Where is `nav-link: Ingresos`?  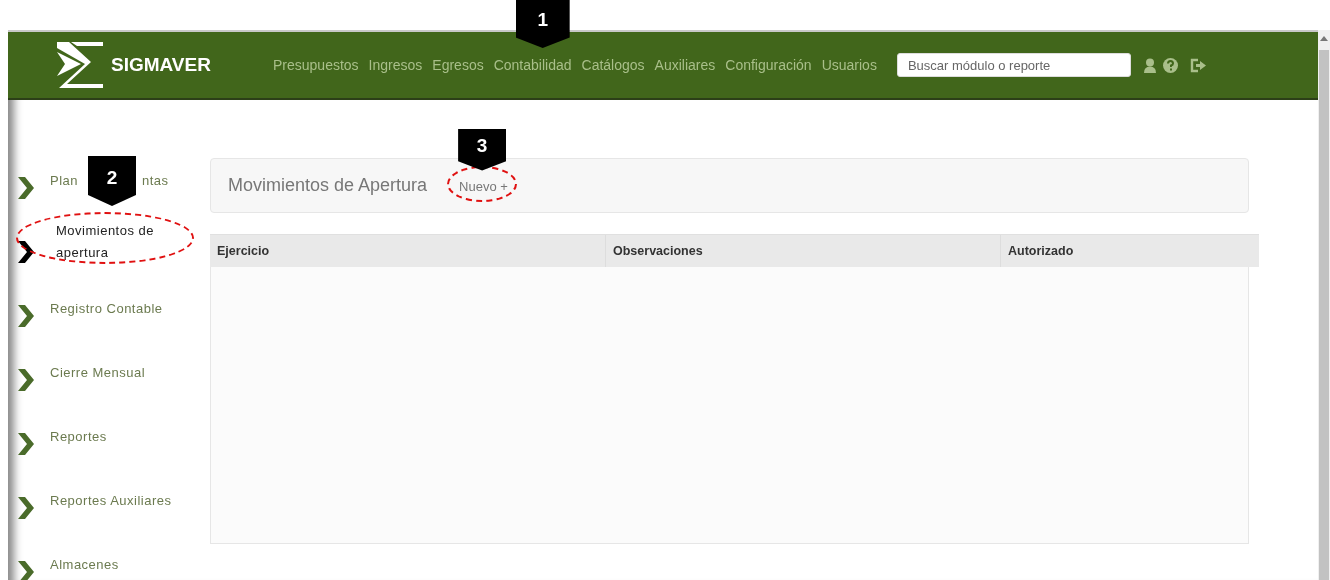
nav-link: Ingresos is located at coordinates (395, 65).